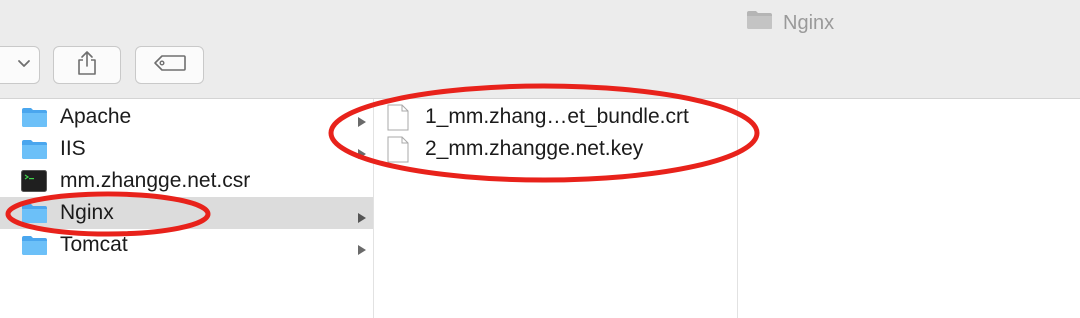  Describe the element at coordinates (108, 214) in the screenshot. I see `annotation-ellipse-nginx` at that location.